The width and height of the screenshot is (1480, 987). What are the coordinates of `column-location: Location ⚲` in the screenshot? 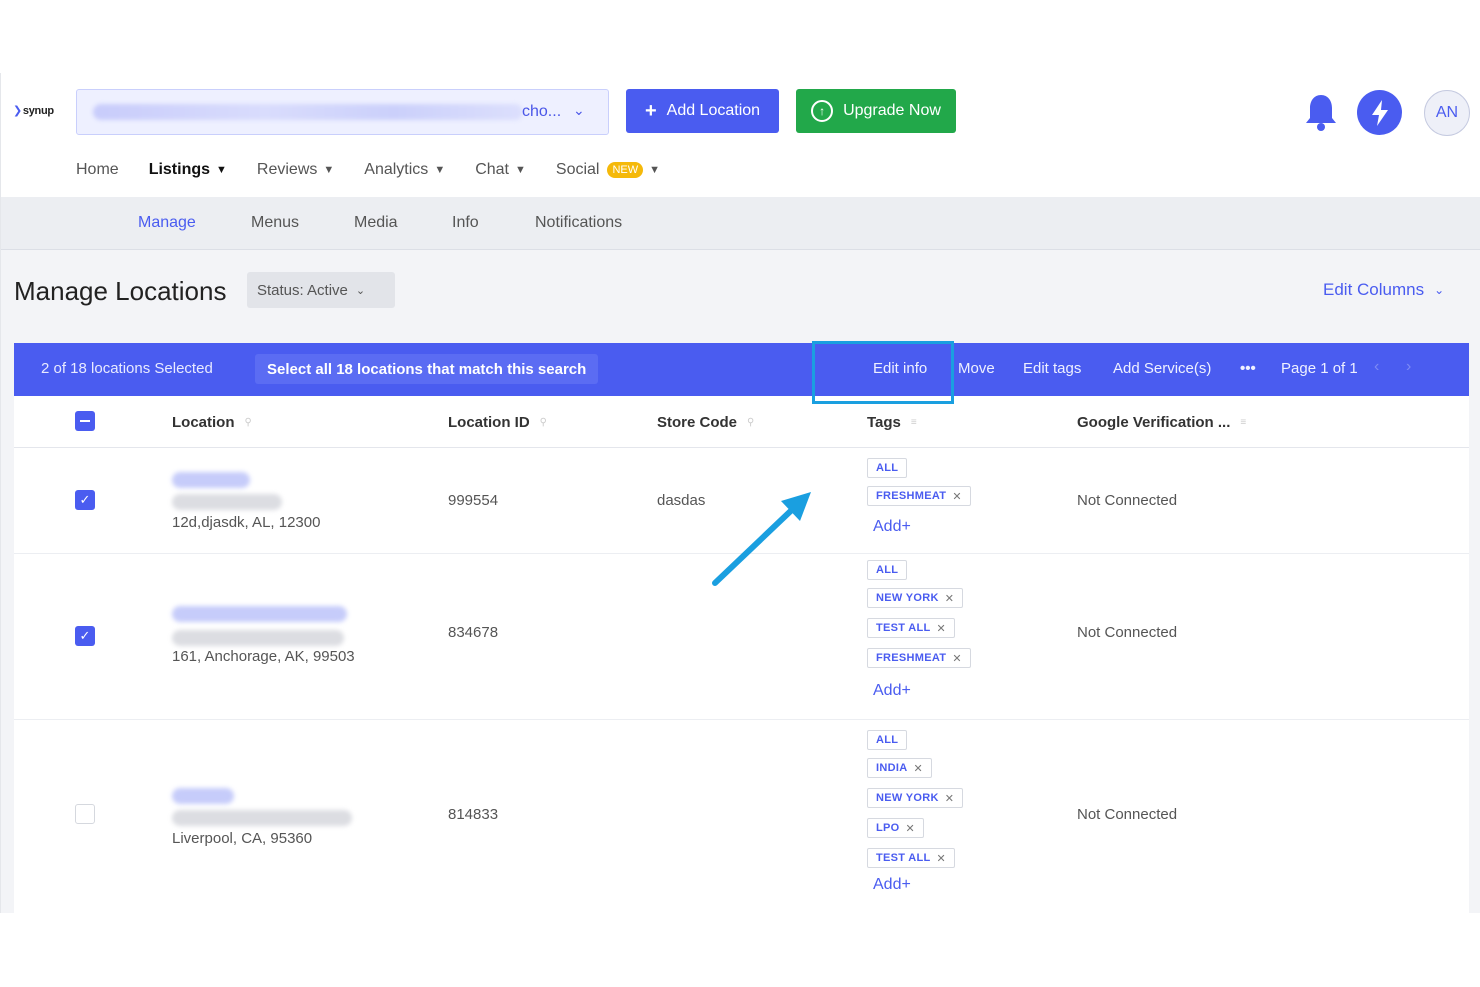 It's located at (212, 422).